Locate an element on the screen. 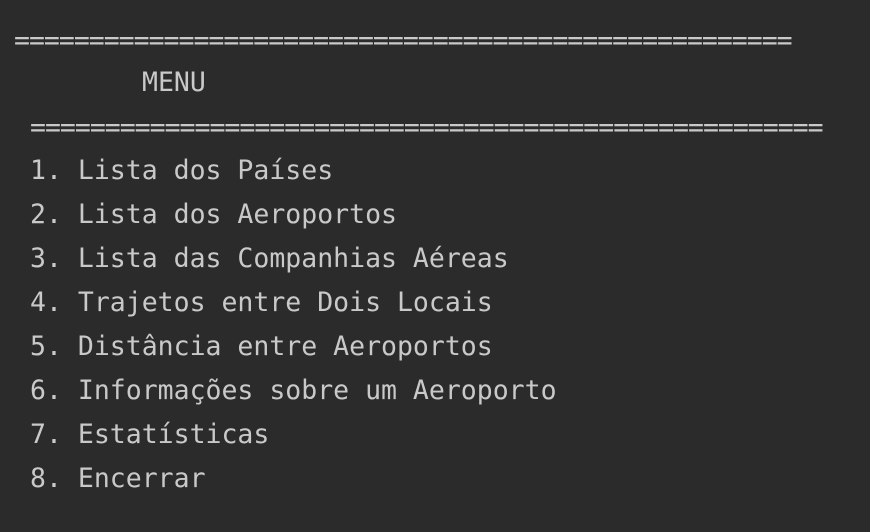  menu-item-number: 7. is located at coordinates (46, 434).